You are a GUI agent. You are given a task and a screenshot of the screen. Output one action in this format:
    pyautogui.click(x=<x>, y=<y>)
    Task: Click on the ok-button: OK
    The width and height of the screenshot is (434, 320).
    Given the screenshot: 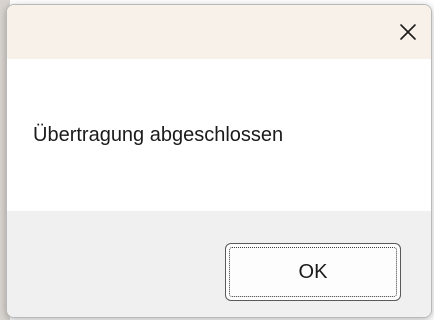 What is the action you would take?
    pyautogui.click(x=313, y=272)
    